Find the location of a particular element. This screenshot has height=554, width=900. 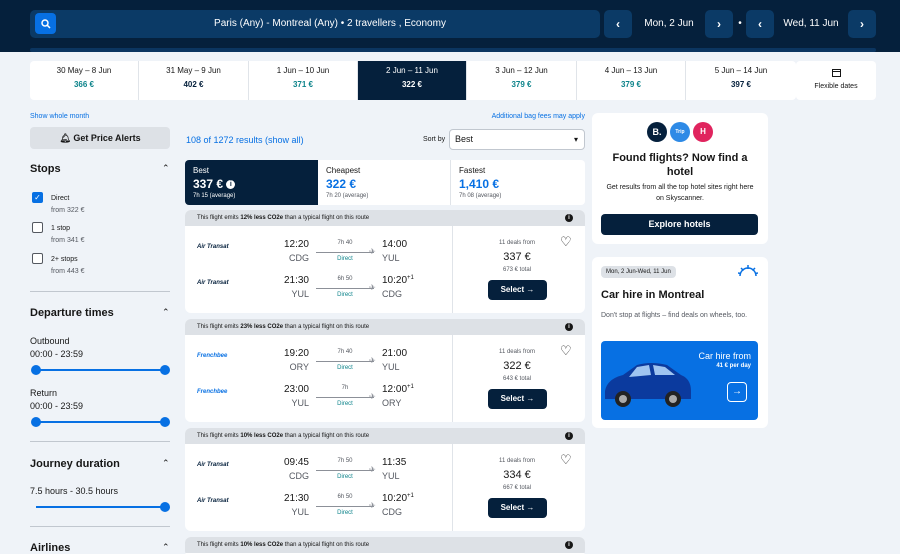

car-hire-title: Car hire in Montreal is located at coordinates (653, 295).